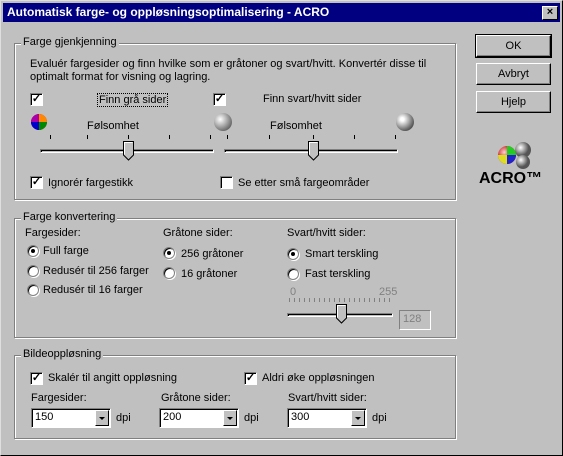  Describe the element at coordinates (226, 182) in the screenshot. I see `small-color-areas-checkbox` at that location.